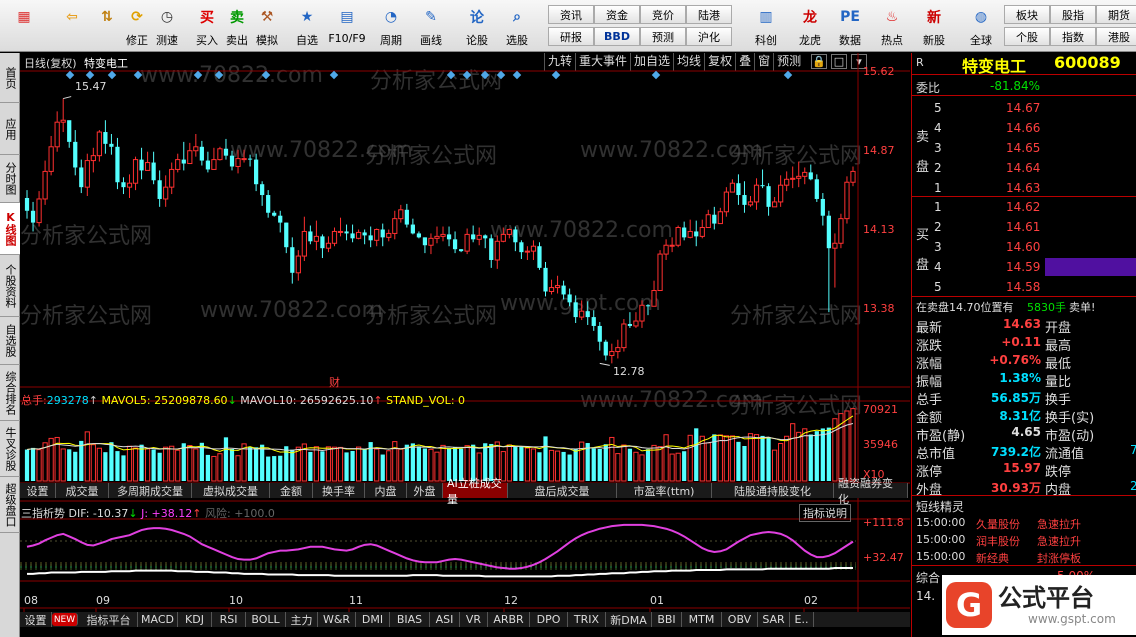 This screenshot has height=637, width=1136. Describe the element at coordinates (137, 26) in the screenshot. I see `toolbar-refresh-button: ⟳ 修正` at that location.